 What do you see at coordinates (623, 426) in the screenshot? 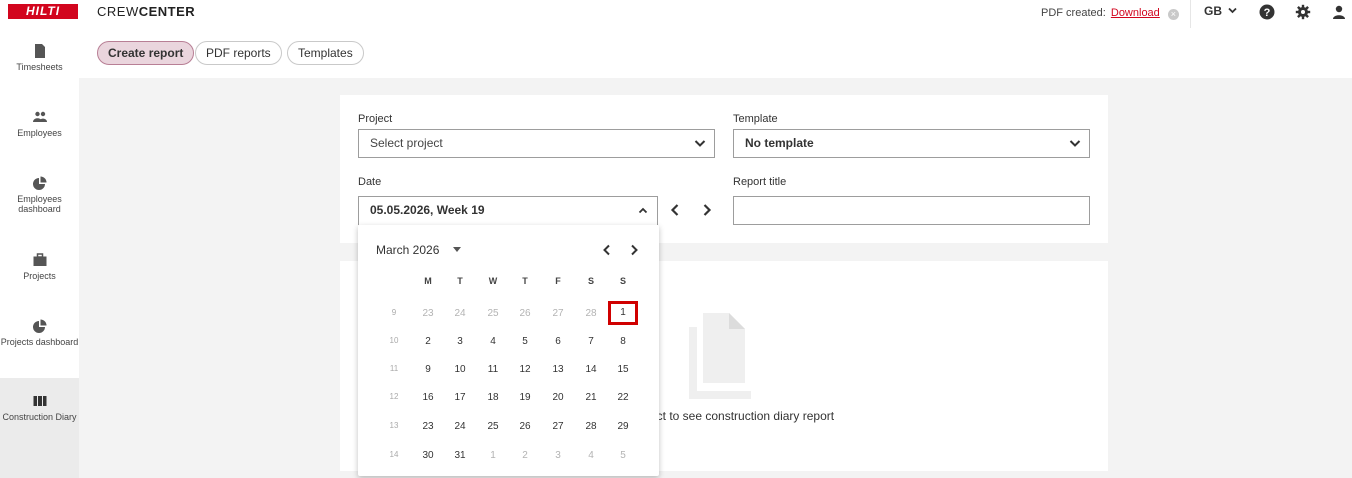
I see `calendar-day: 29` at bounding box center [623, 426].